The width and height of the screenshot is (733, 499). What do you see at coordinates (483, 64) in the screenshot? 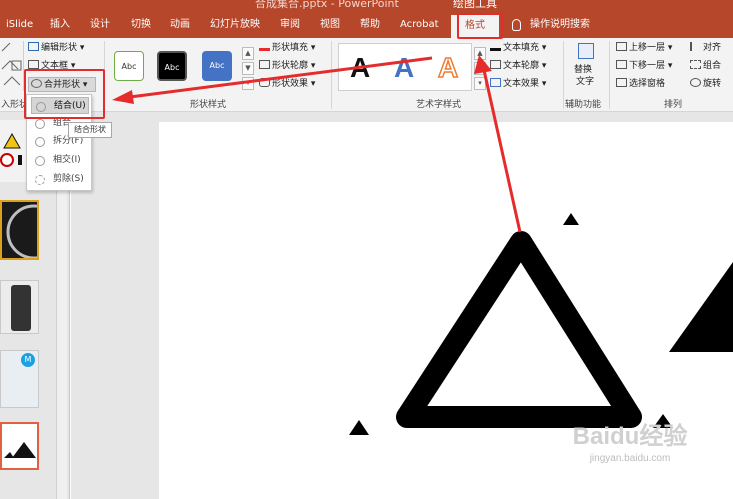
I see `arrow-up-head-icon` at bounding box center [483, 64].